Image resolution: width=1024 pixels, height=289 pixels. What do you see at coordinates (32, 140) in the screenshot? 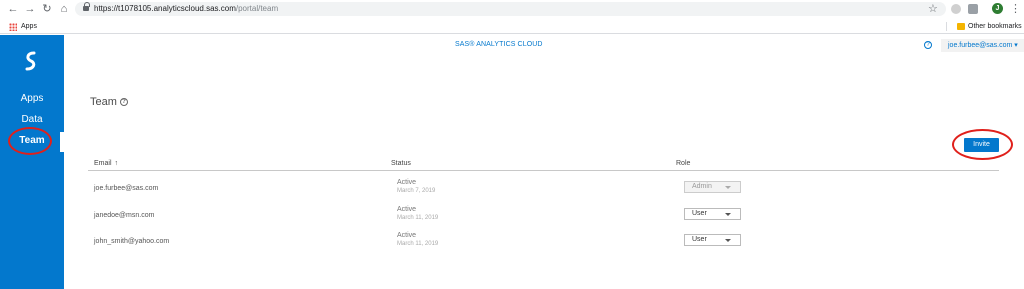
I see `sidebar-item-team: Team` at bounding box center [32, 140].